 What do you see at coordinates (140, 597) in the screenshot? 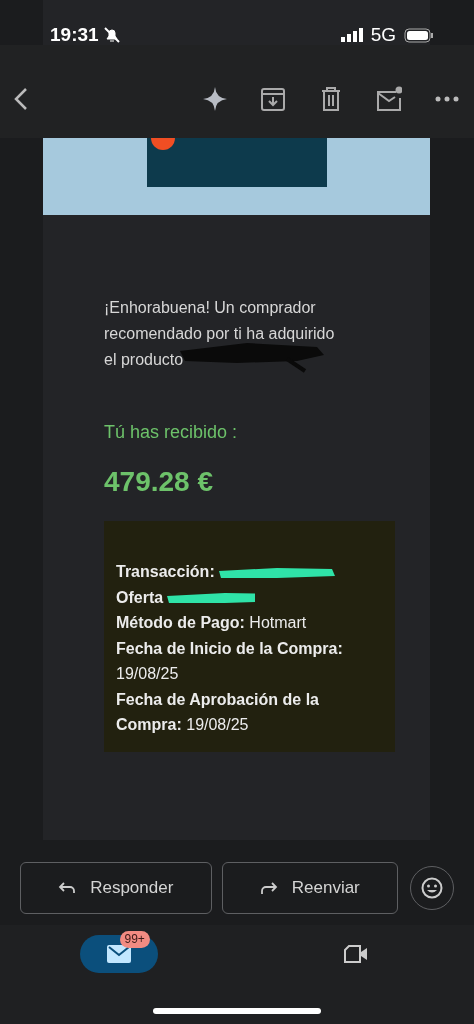
I see `detail-text: Oferta` at bounding box center [140, 597].